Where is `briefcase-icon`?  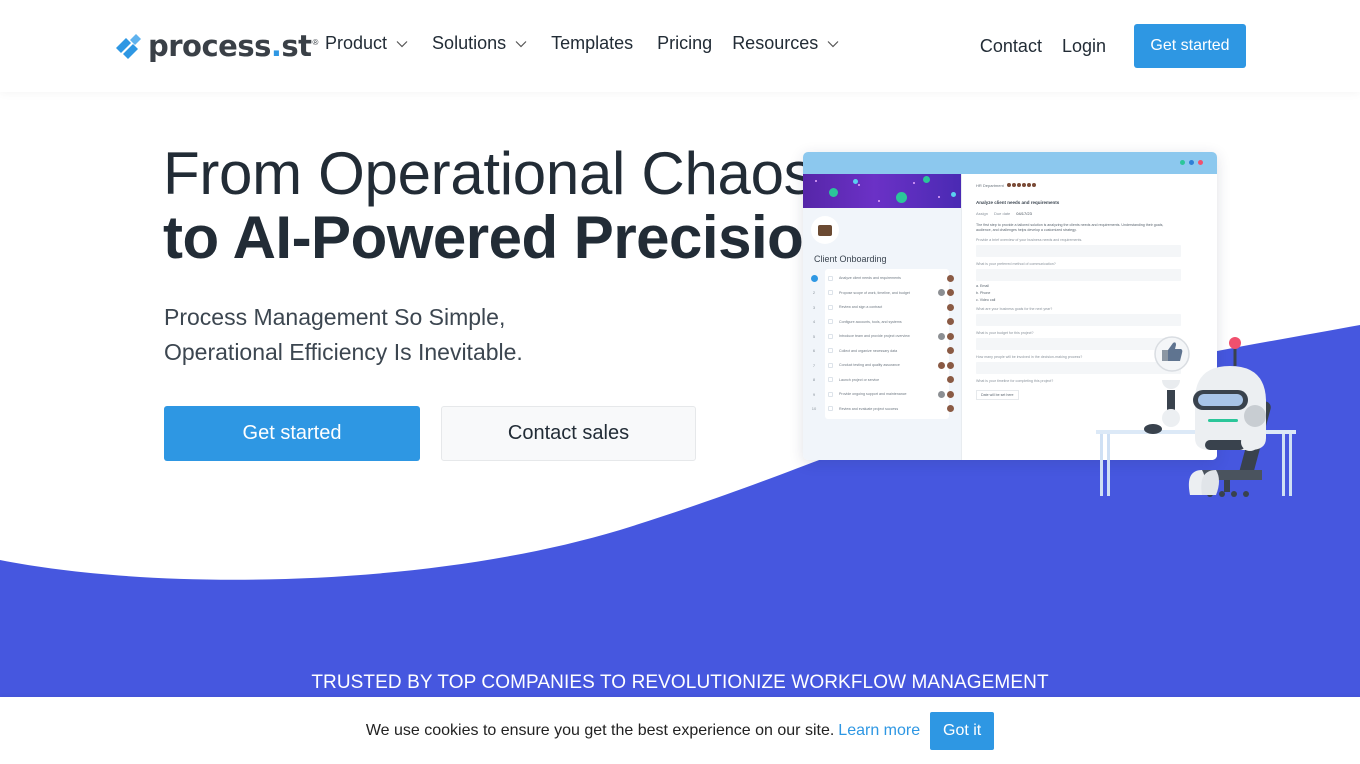
briefcase-icon is located at coordinates (825, 230).